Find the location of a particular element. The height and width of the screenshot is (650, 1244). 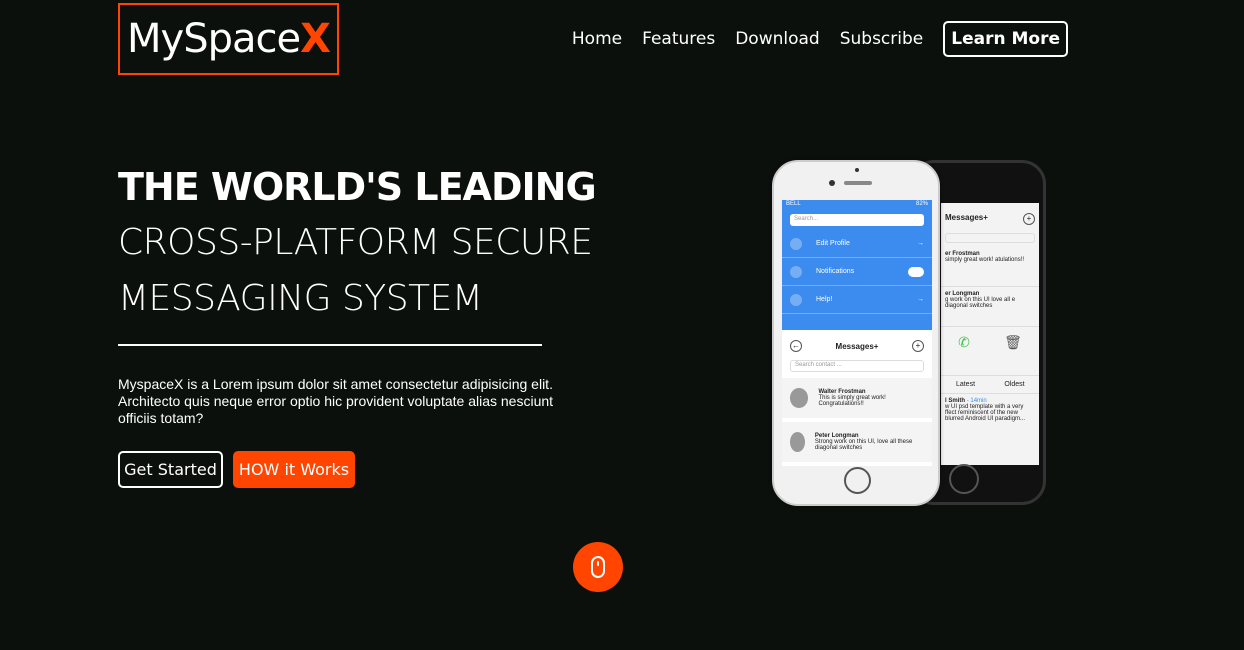

phone-icon: ✆ is located at coordinates (964, 341).